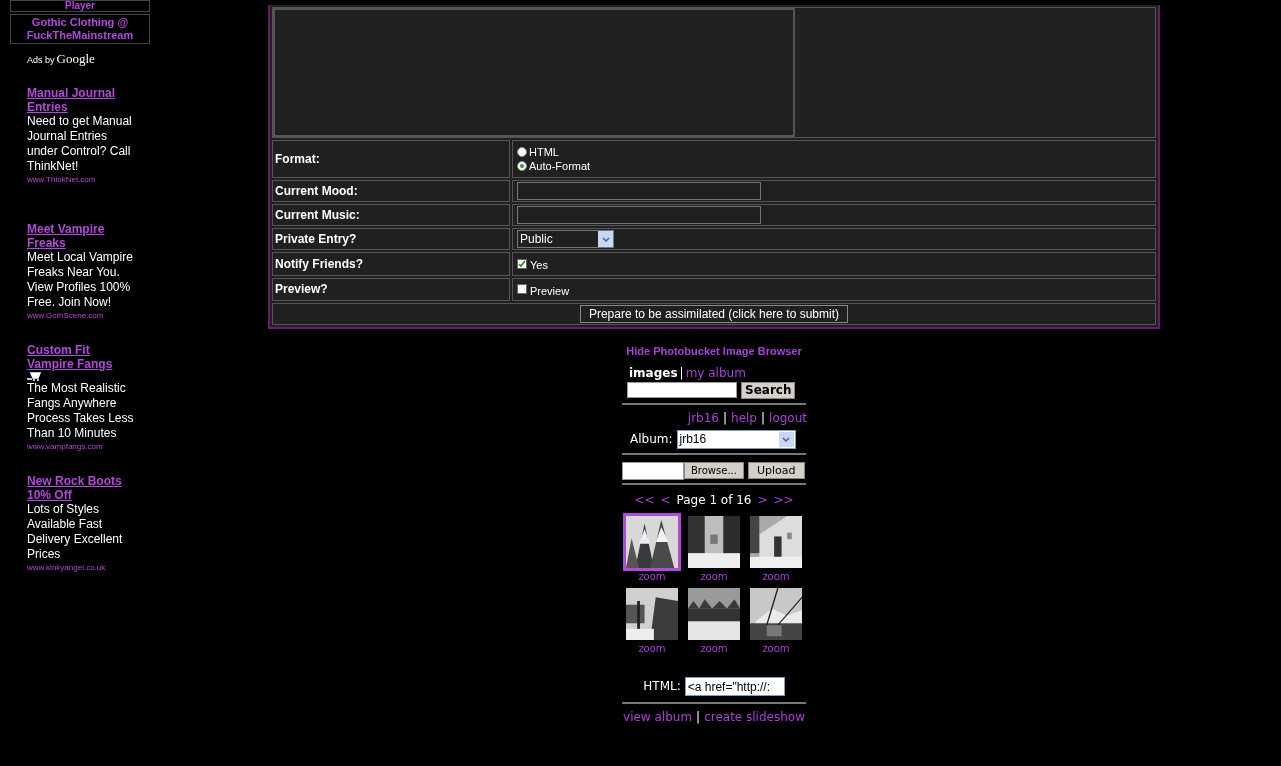 The width and height of the screenshot is (1281, 766). What do you see at coordinates (783, 499) in the screenshot?
I see `last-page-link: >>` at bounding box center [783, 499].